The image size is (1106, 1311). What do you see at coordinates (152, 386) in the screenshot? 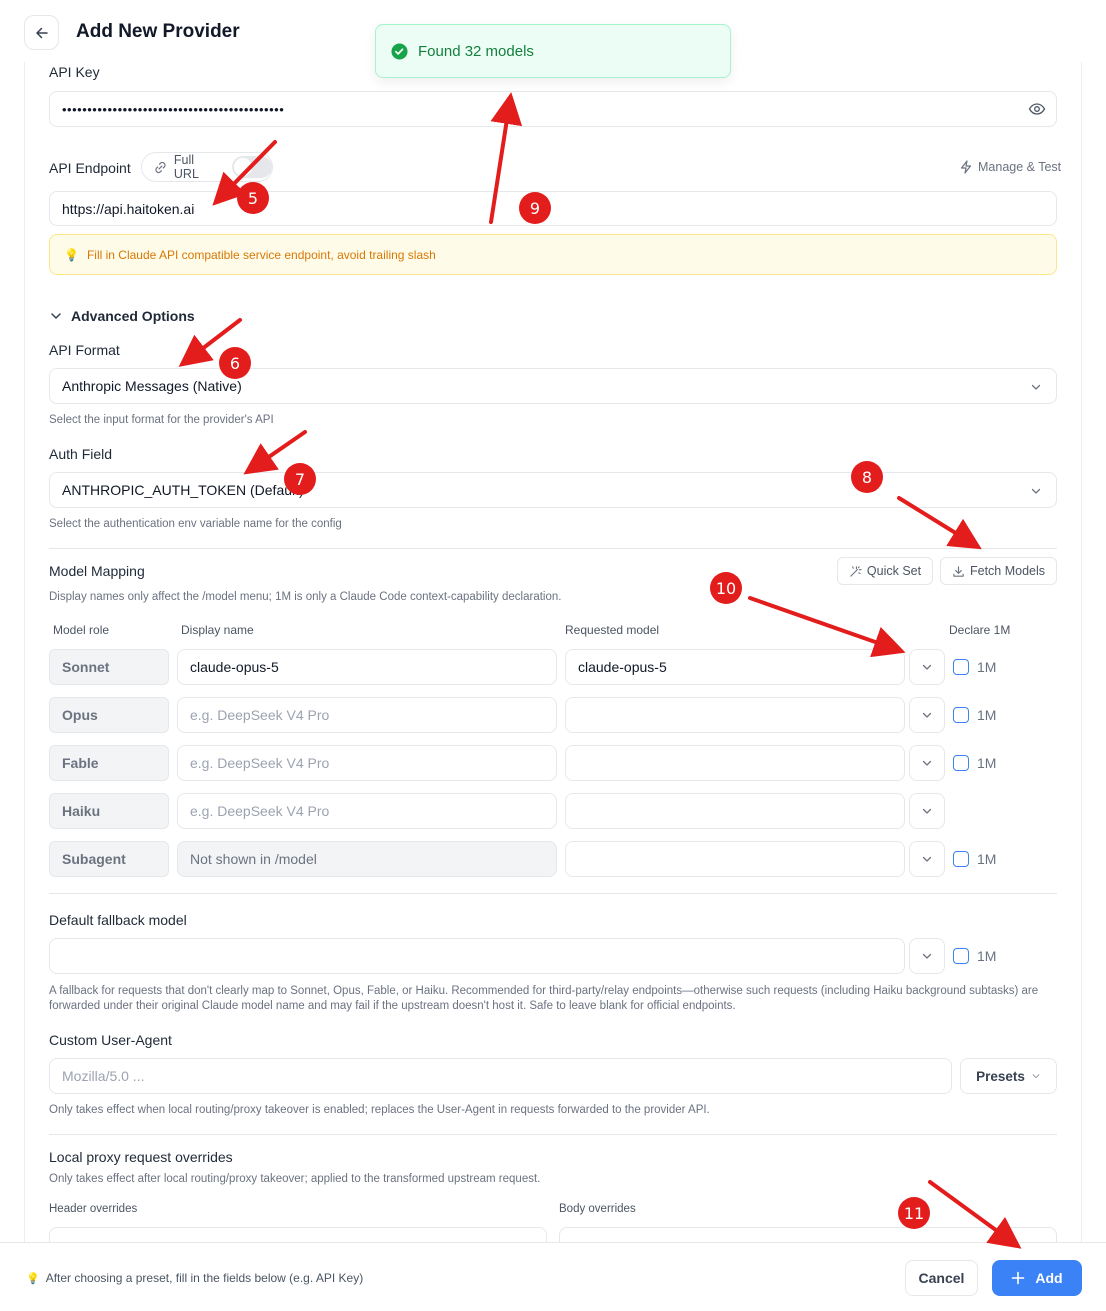
I see `api-format-value: Anthropic Messages (Native)` at bounding box center [152, 386].